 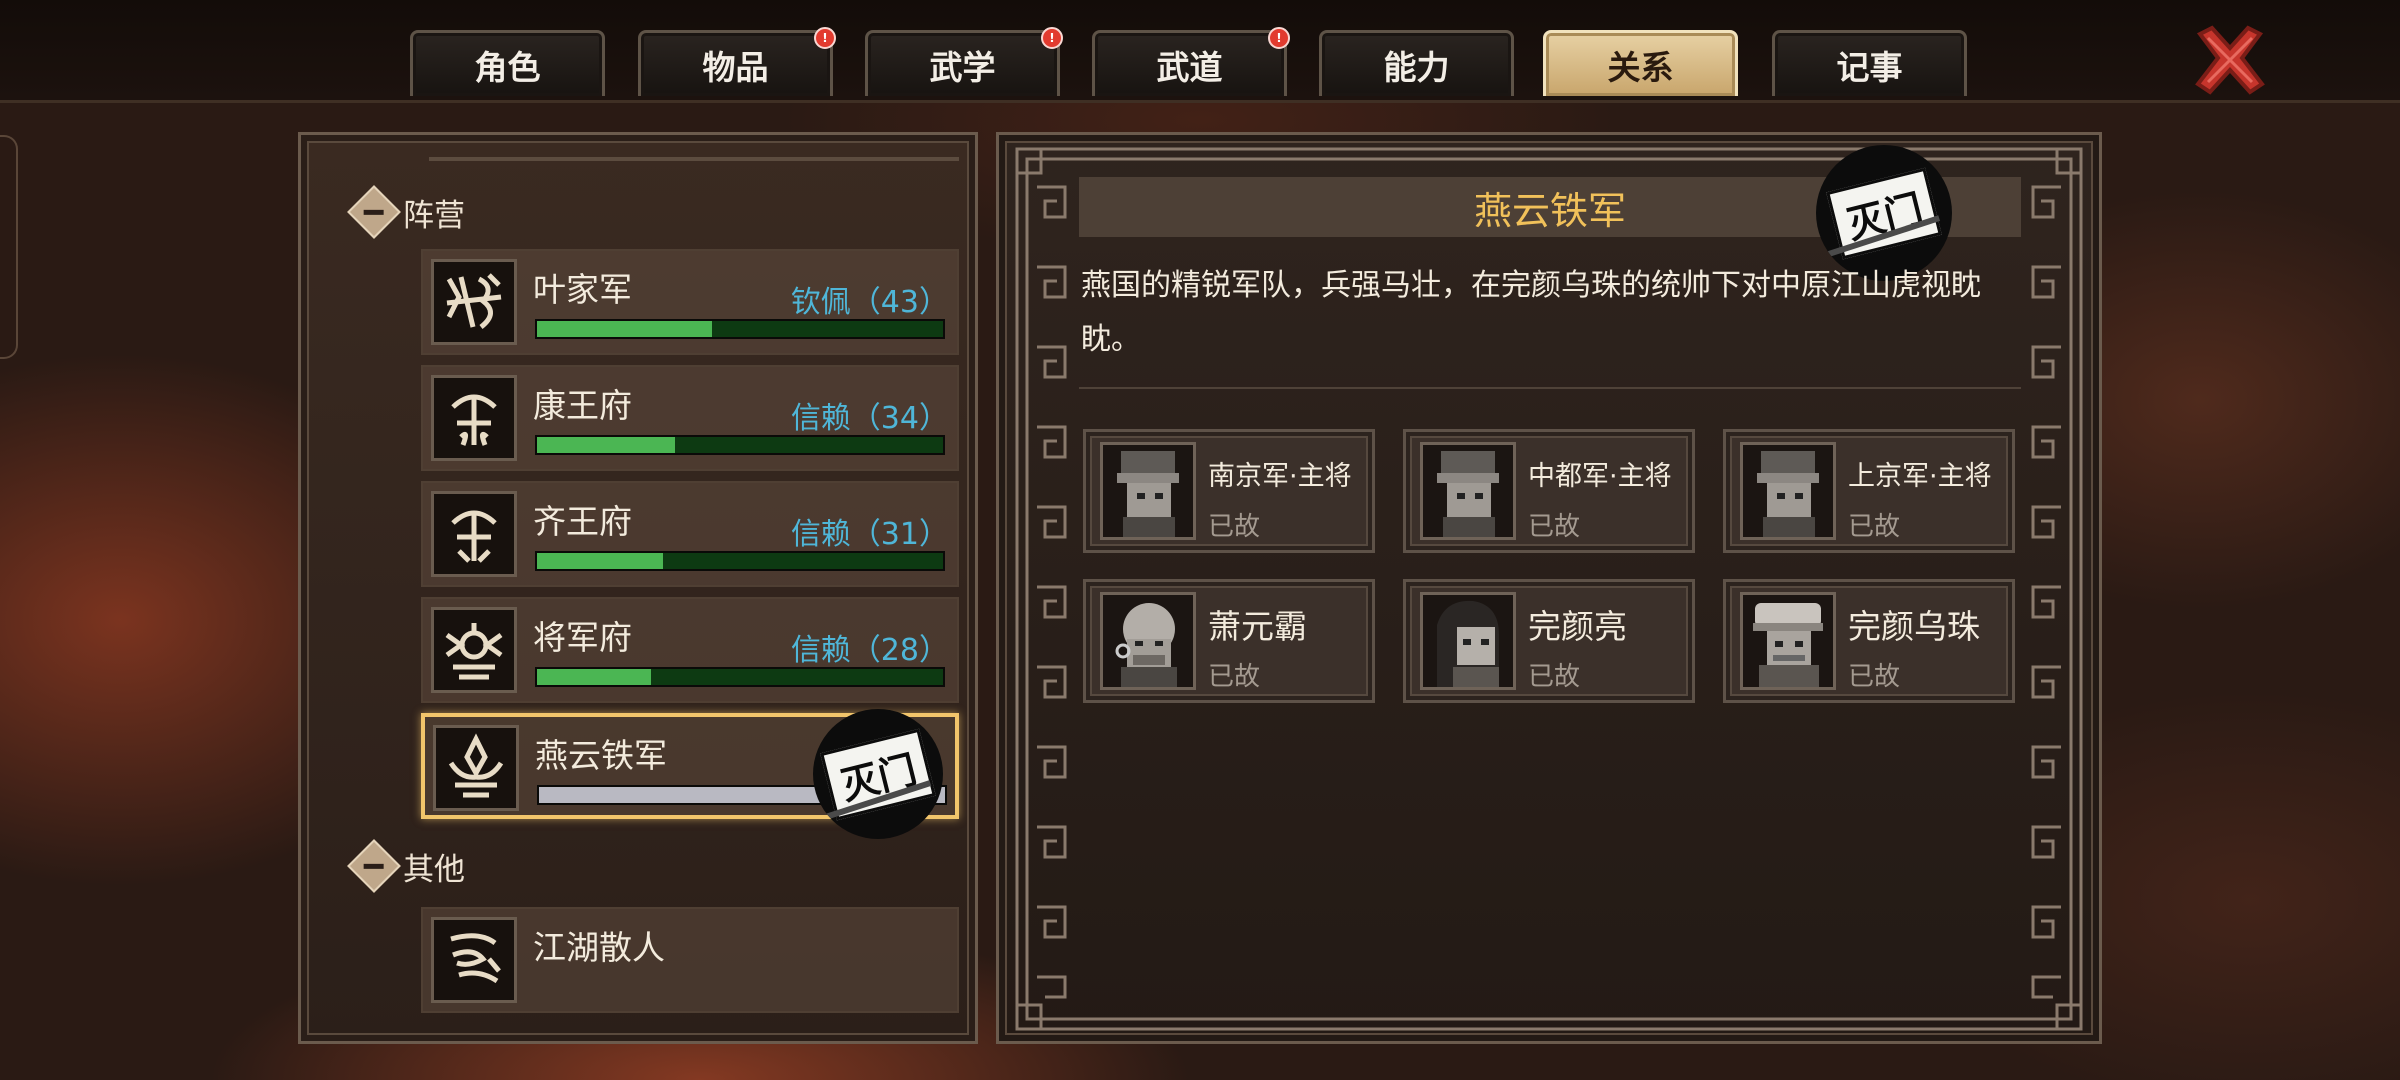 I want to click on prince-qi-emblem-icon, so click(x=474, y=534).